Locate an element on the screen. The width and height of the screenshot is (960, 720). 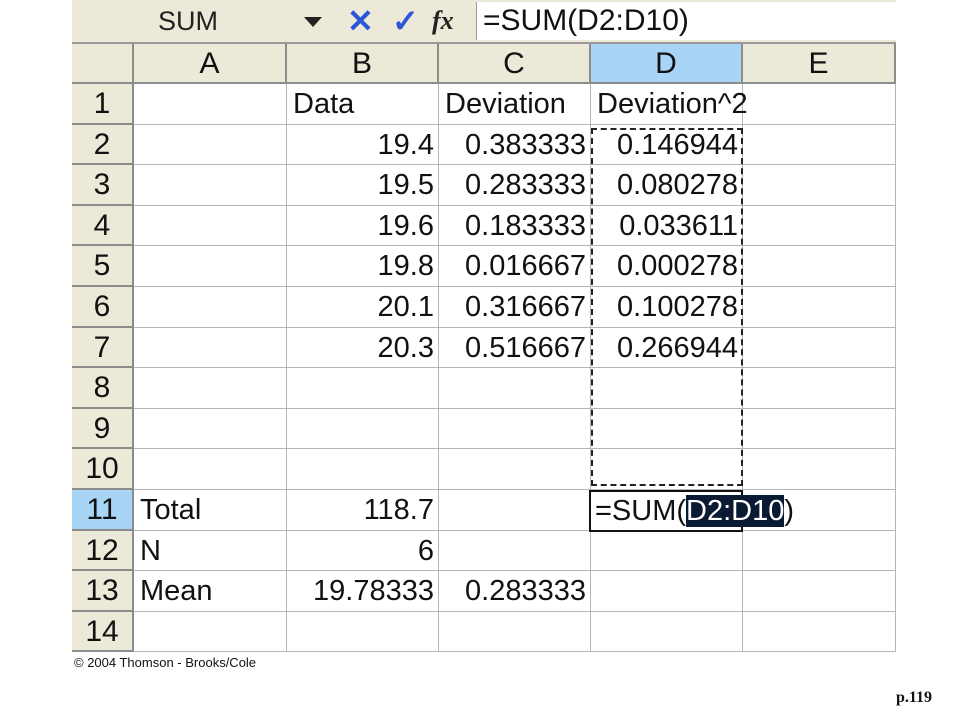
row-header-1: 1 is located at coordinates (103, 104).